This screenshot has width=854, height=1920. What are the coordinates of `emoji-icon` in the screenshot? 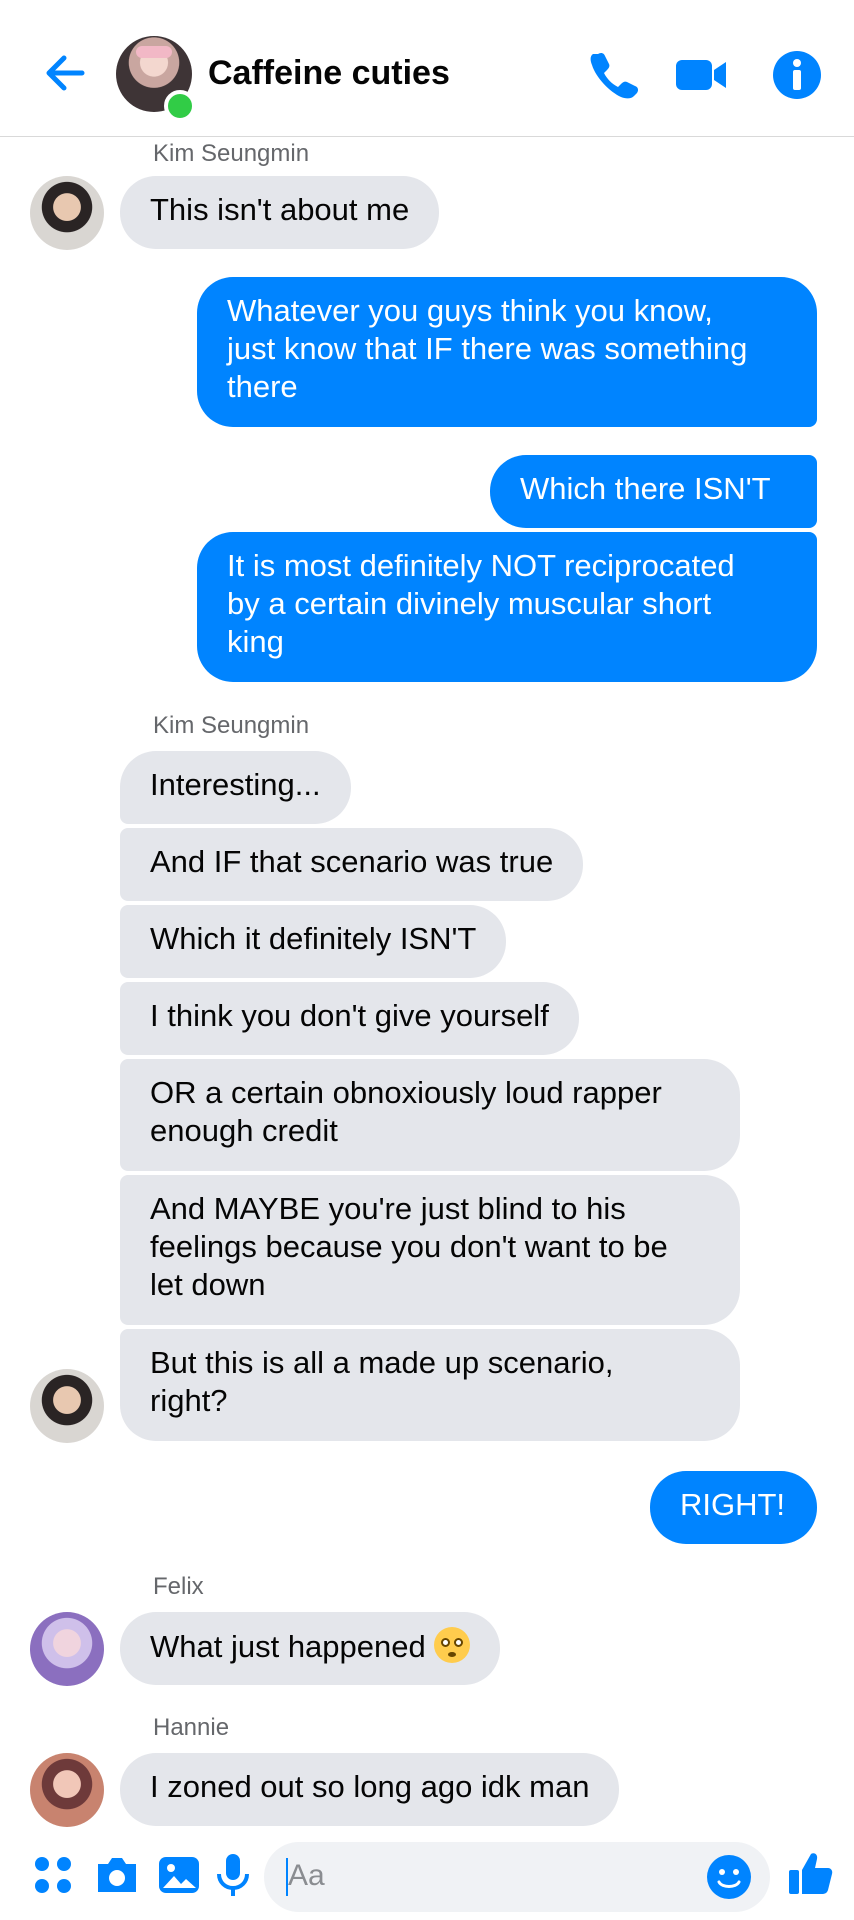 It's located at (729, 1877).